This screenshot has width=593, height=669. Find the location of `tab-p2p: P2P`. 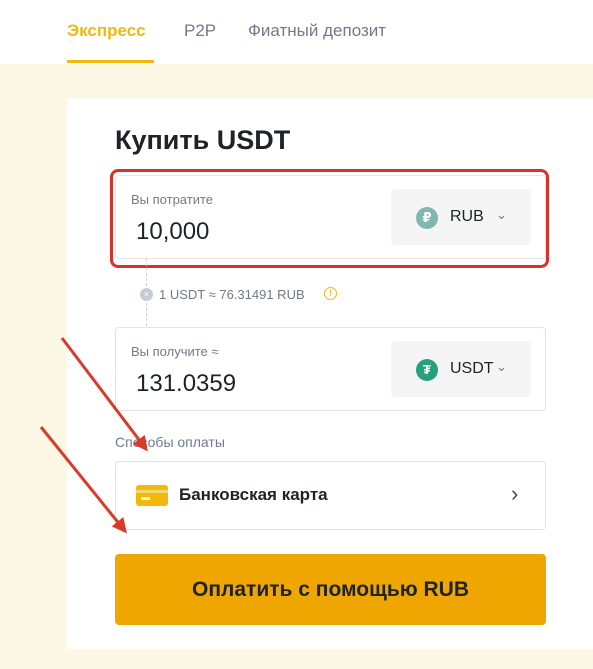

tab-p2p: P2P is located at coordinates (200, 31).